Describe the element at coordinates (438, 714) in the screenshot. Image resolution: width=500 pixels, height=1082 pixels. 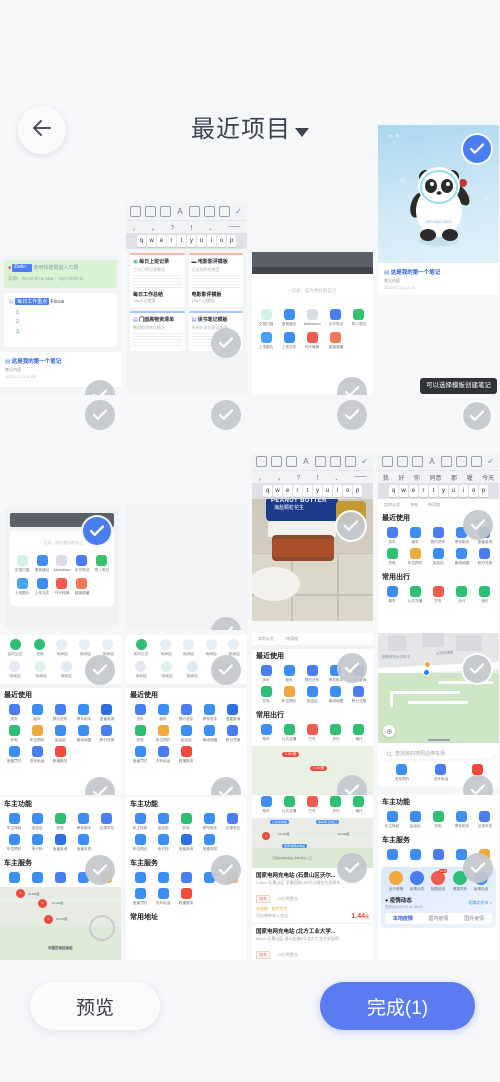
I see `thumbnail-map-parking: 首都师范大学附中 长安街辅路 查找目的地周边停车场 洗车预约 洗车私运` at that location.